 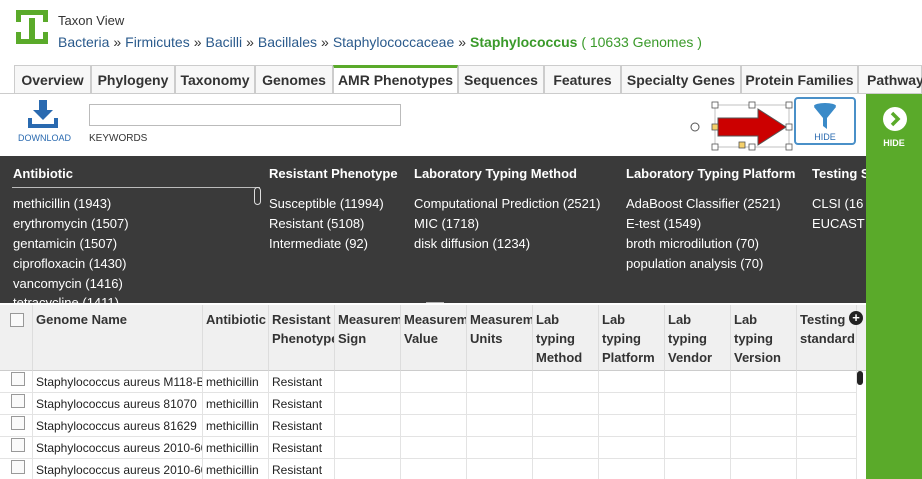 I want to click on breadcrumb-link-bacilli: Bacilli, so click(x=224, y=42).